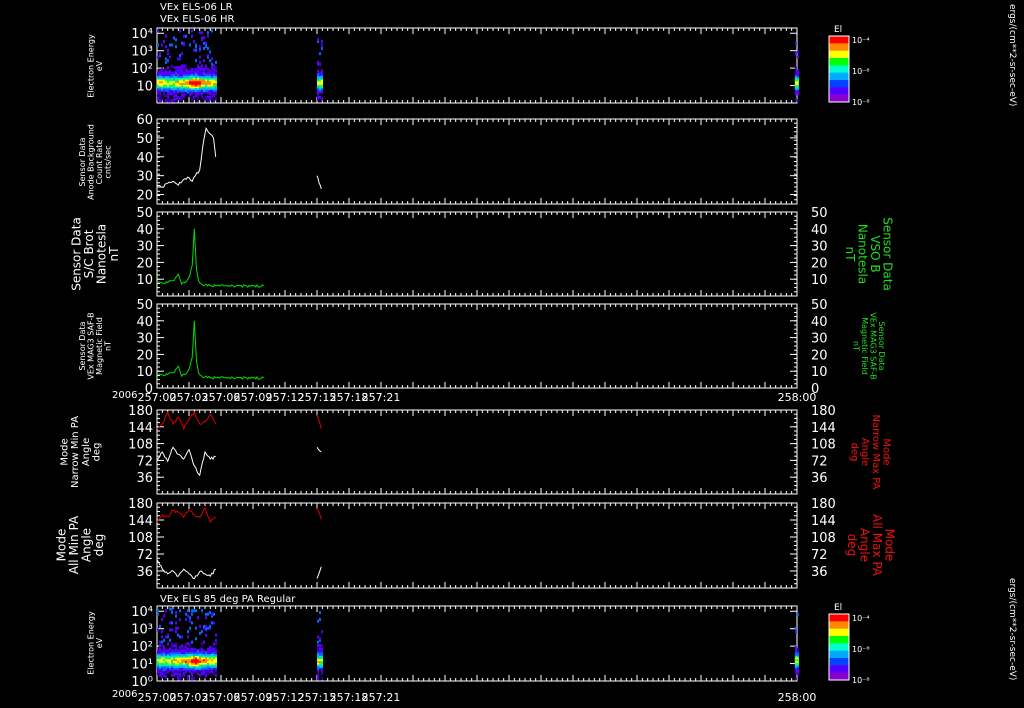 The height and width of the screenshot is (708, 1024). I want to click on all-min-pa-trace, so click(319, 572).